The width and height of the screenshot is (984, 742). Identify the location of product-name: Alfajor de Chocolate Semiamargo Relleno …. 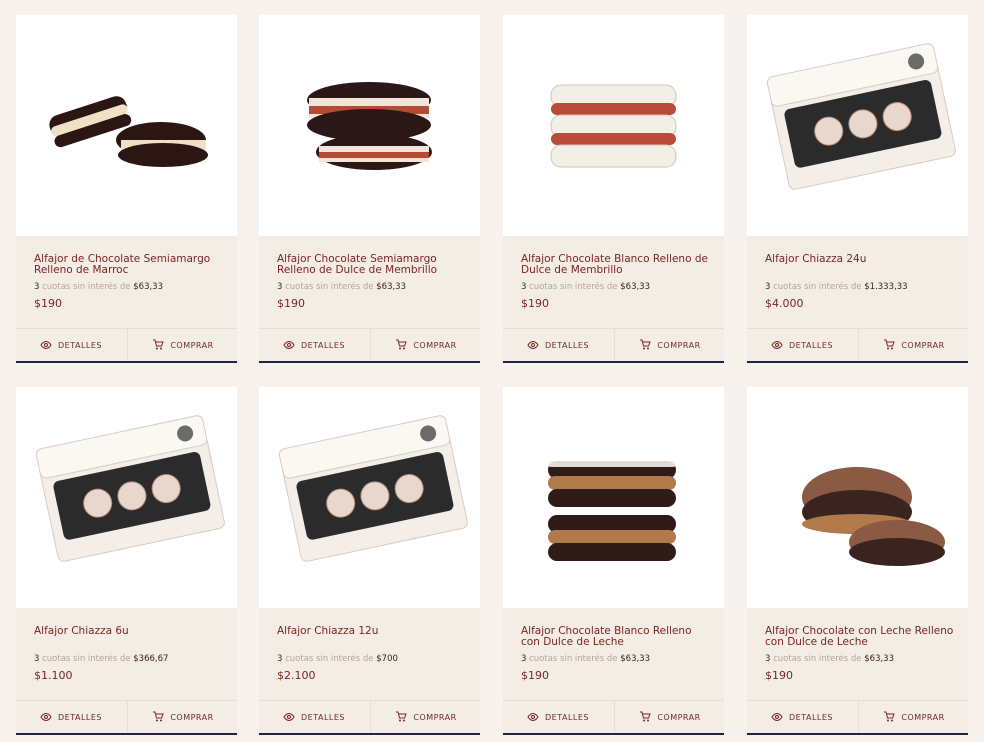
(129, 265).